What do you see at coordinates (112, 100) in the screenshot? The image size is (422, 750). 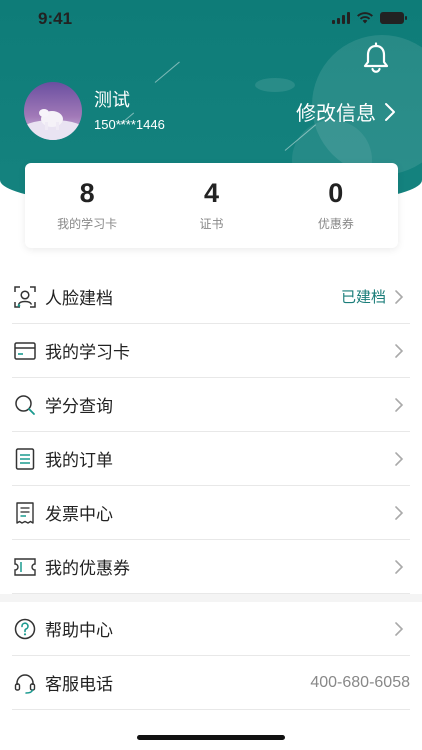 I see `user-name: 测试` at bounding box center [112, 100].